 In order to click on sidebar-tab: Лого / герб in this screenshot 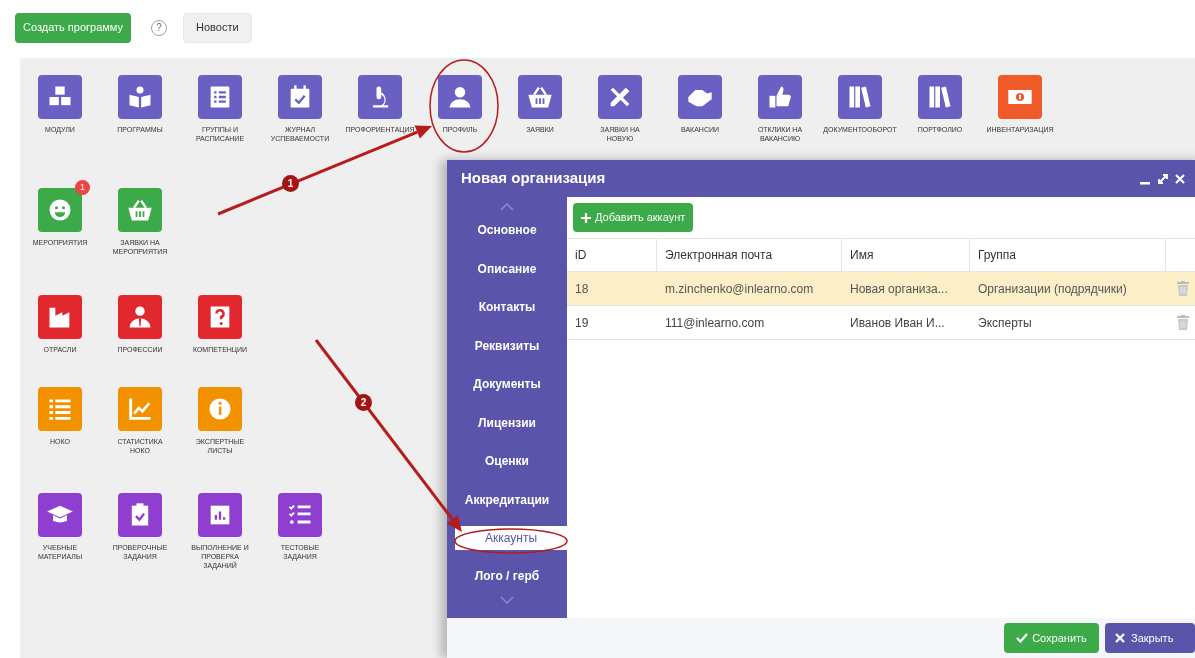, I will do `click(507, 576)`.